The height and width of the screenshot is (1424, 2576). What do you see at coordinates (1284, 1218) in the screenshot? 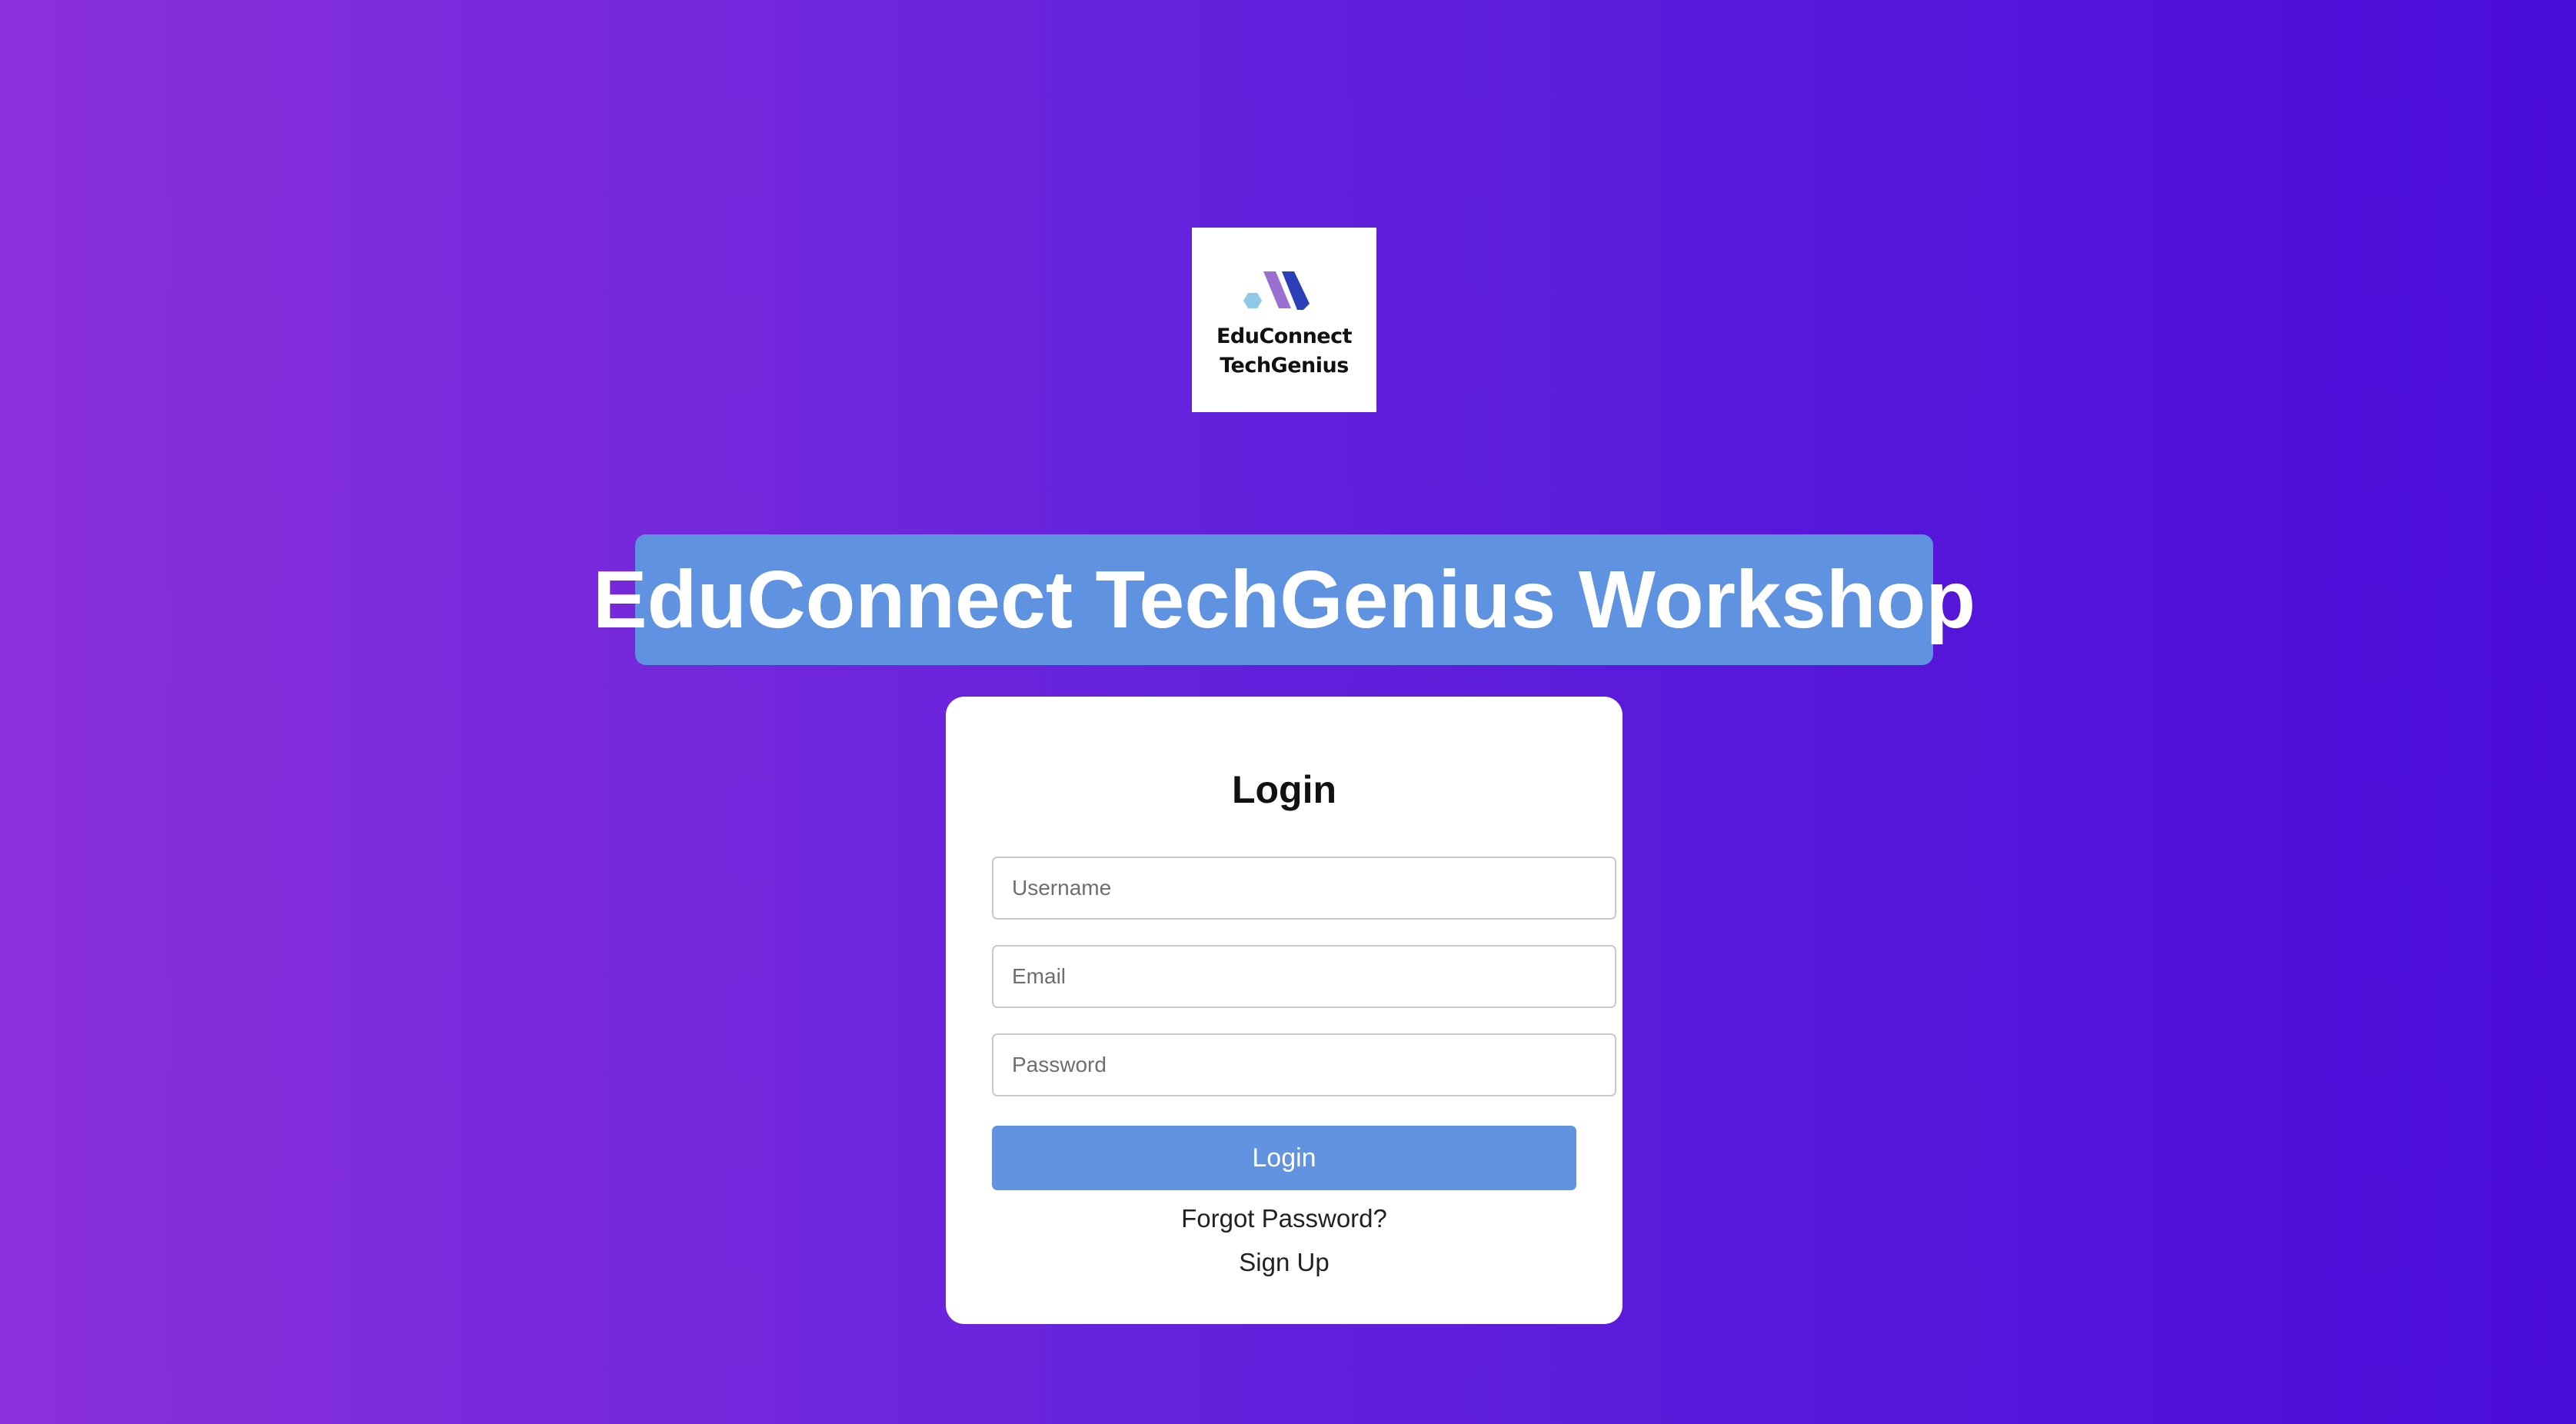
I see `forgot-password-link: Forgot Password?` at bounding box center [1284, 1218].